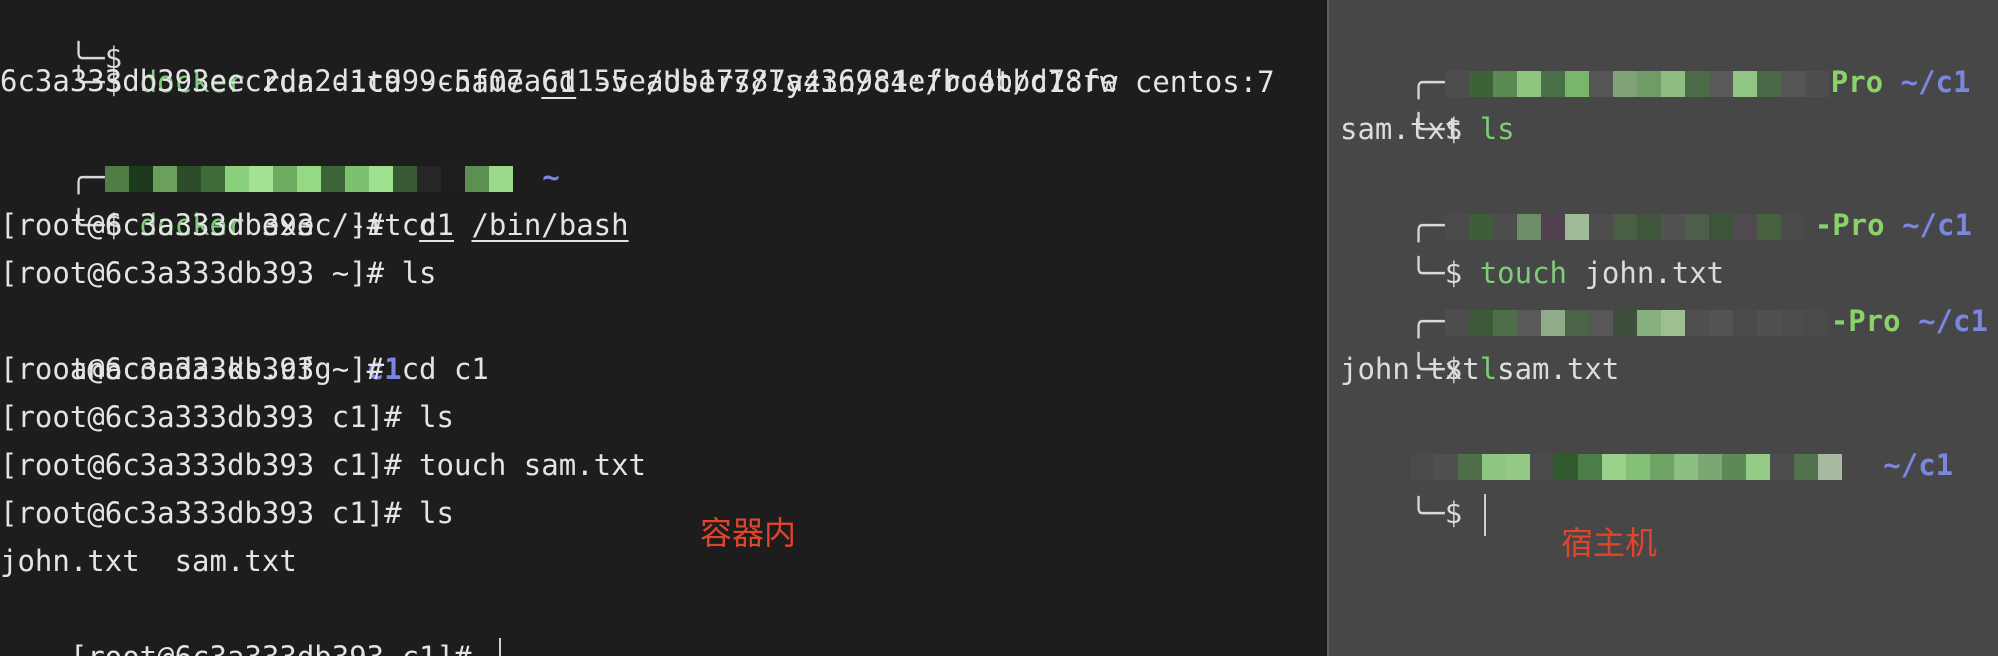 The height and width of the screenshot is (656, 1998). I want to click on shell-line: [root@6c3a333db393 ~]# cd c1, so click(244, 369).